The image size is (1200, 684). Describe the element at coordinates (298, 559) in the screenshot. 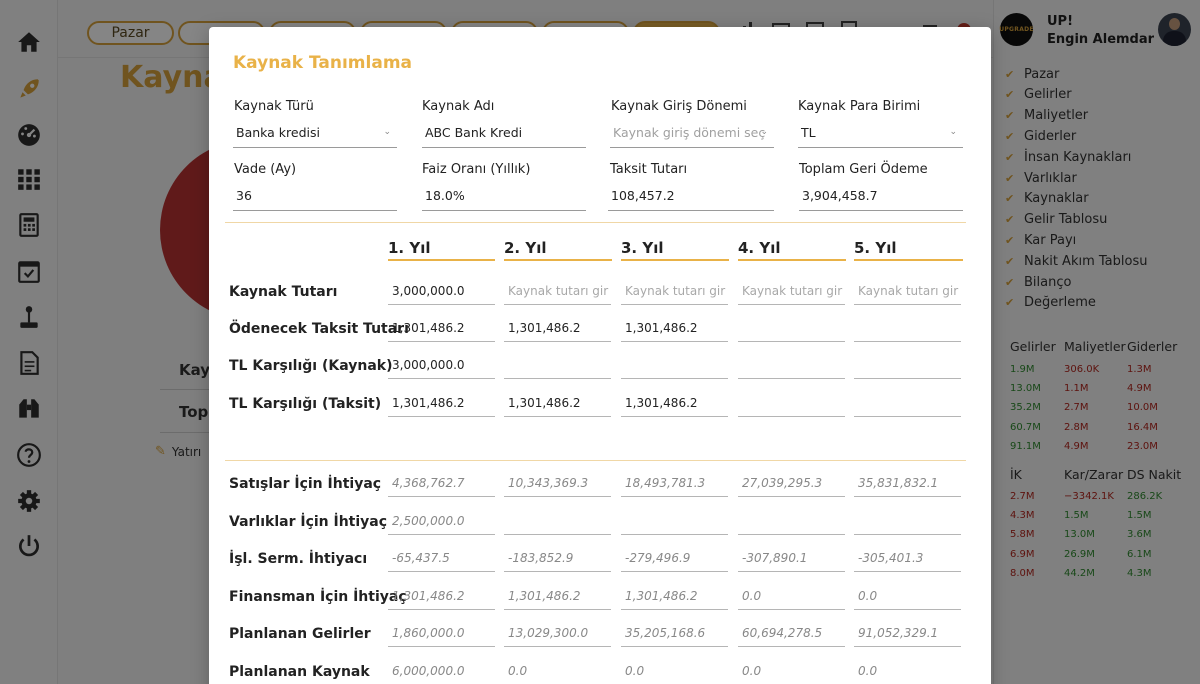

I see `row-label: İşl. Serm. İhtiyacı` at that location.